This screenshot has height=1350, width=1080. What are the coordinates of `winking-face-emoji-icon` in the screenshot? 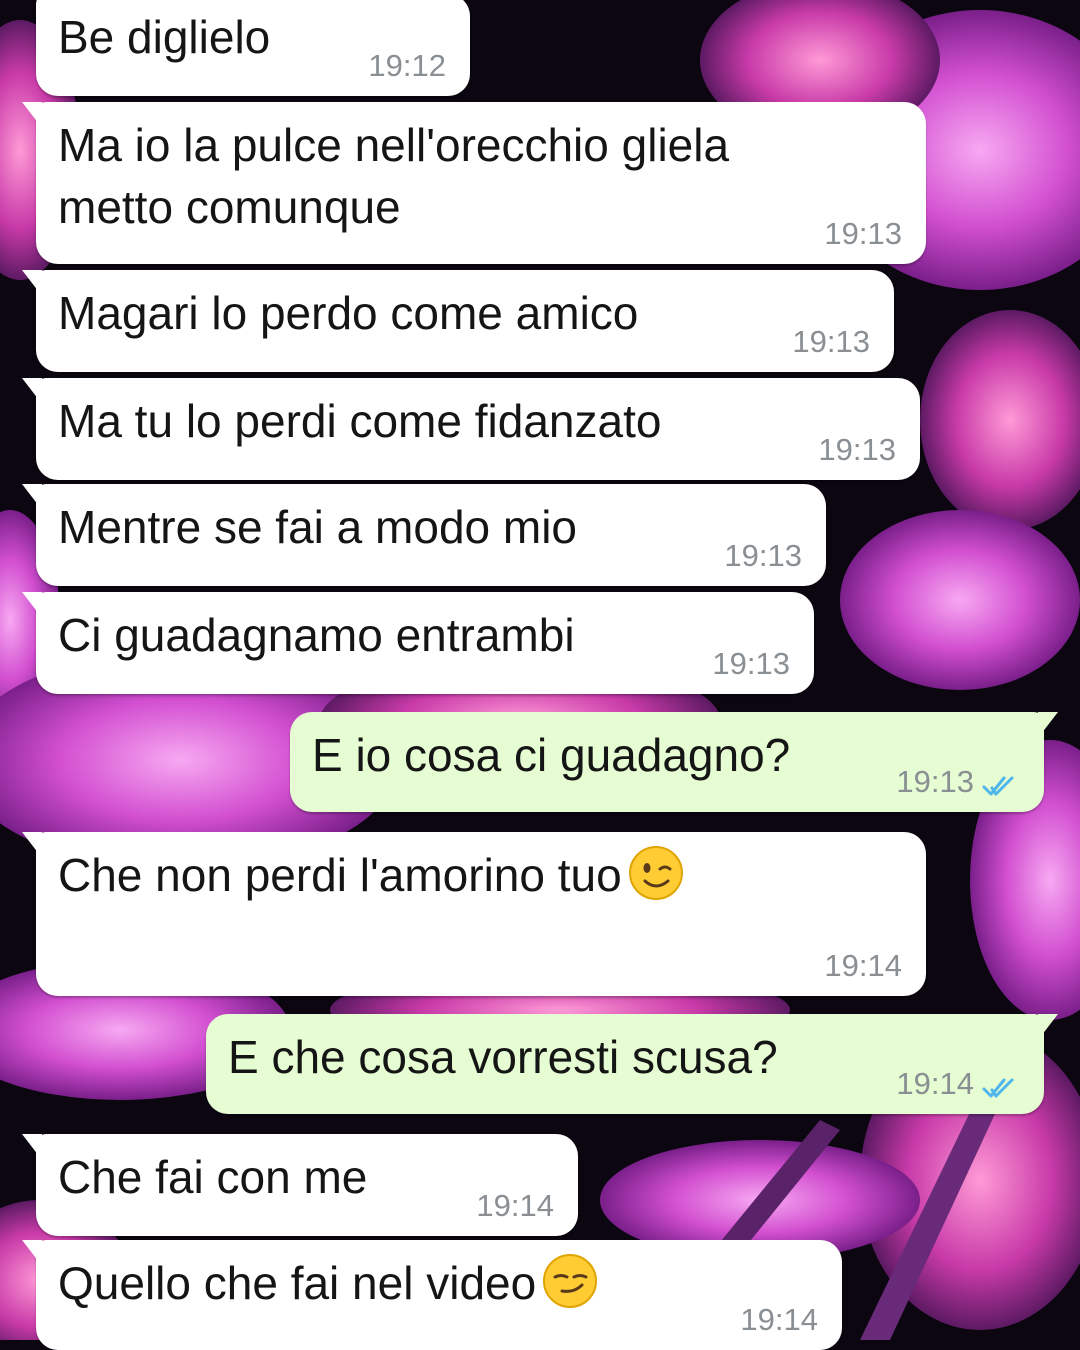 It's located at (655, 873).